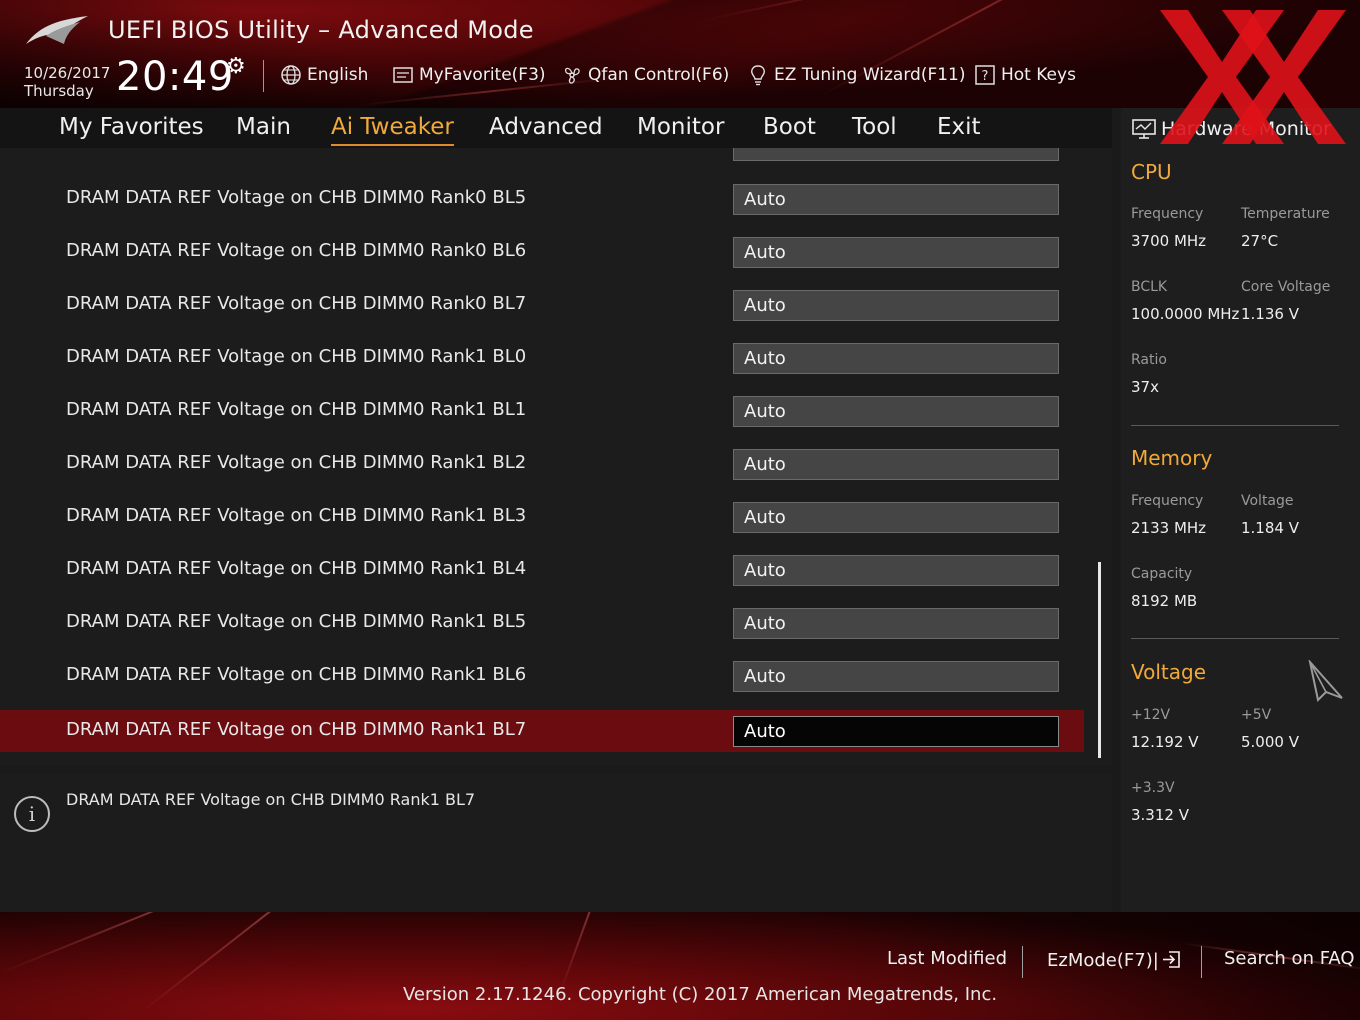 The image size is (1360, 1020). I want to click on setting-value-partial, so click(896, 154).